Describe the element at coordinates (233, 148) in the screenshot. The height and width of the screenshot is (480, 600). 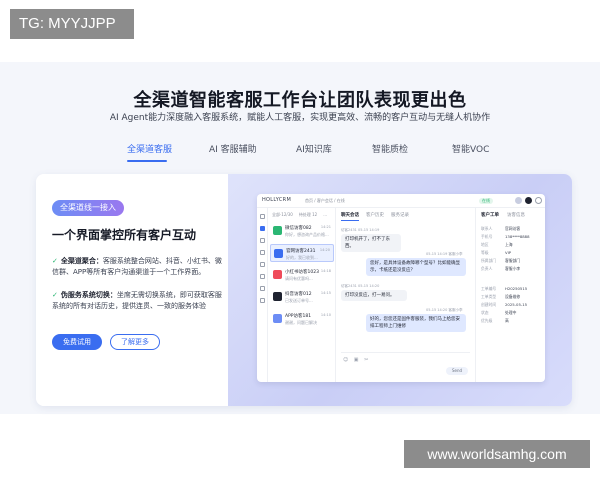
I see `tab-ai-assist: AI 客服辅助` at that location.